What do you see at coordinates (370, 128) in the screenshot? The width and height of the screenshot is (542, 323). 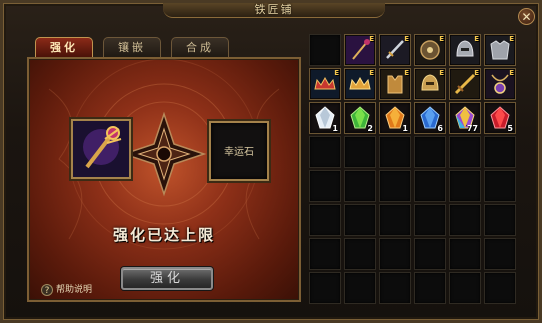 I see `stack-count: 2` at bounding box center [370, 128].